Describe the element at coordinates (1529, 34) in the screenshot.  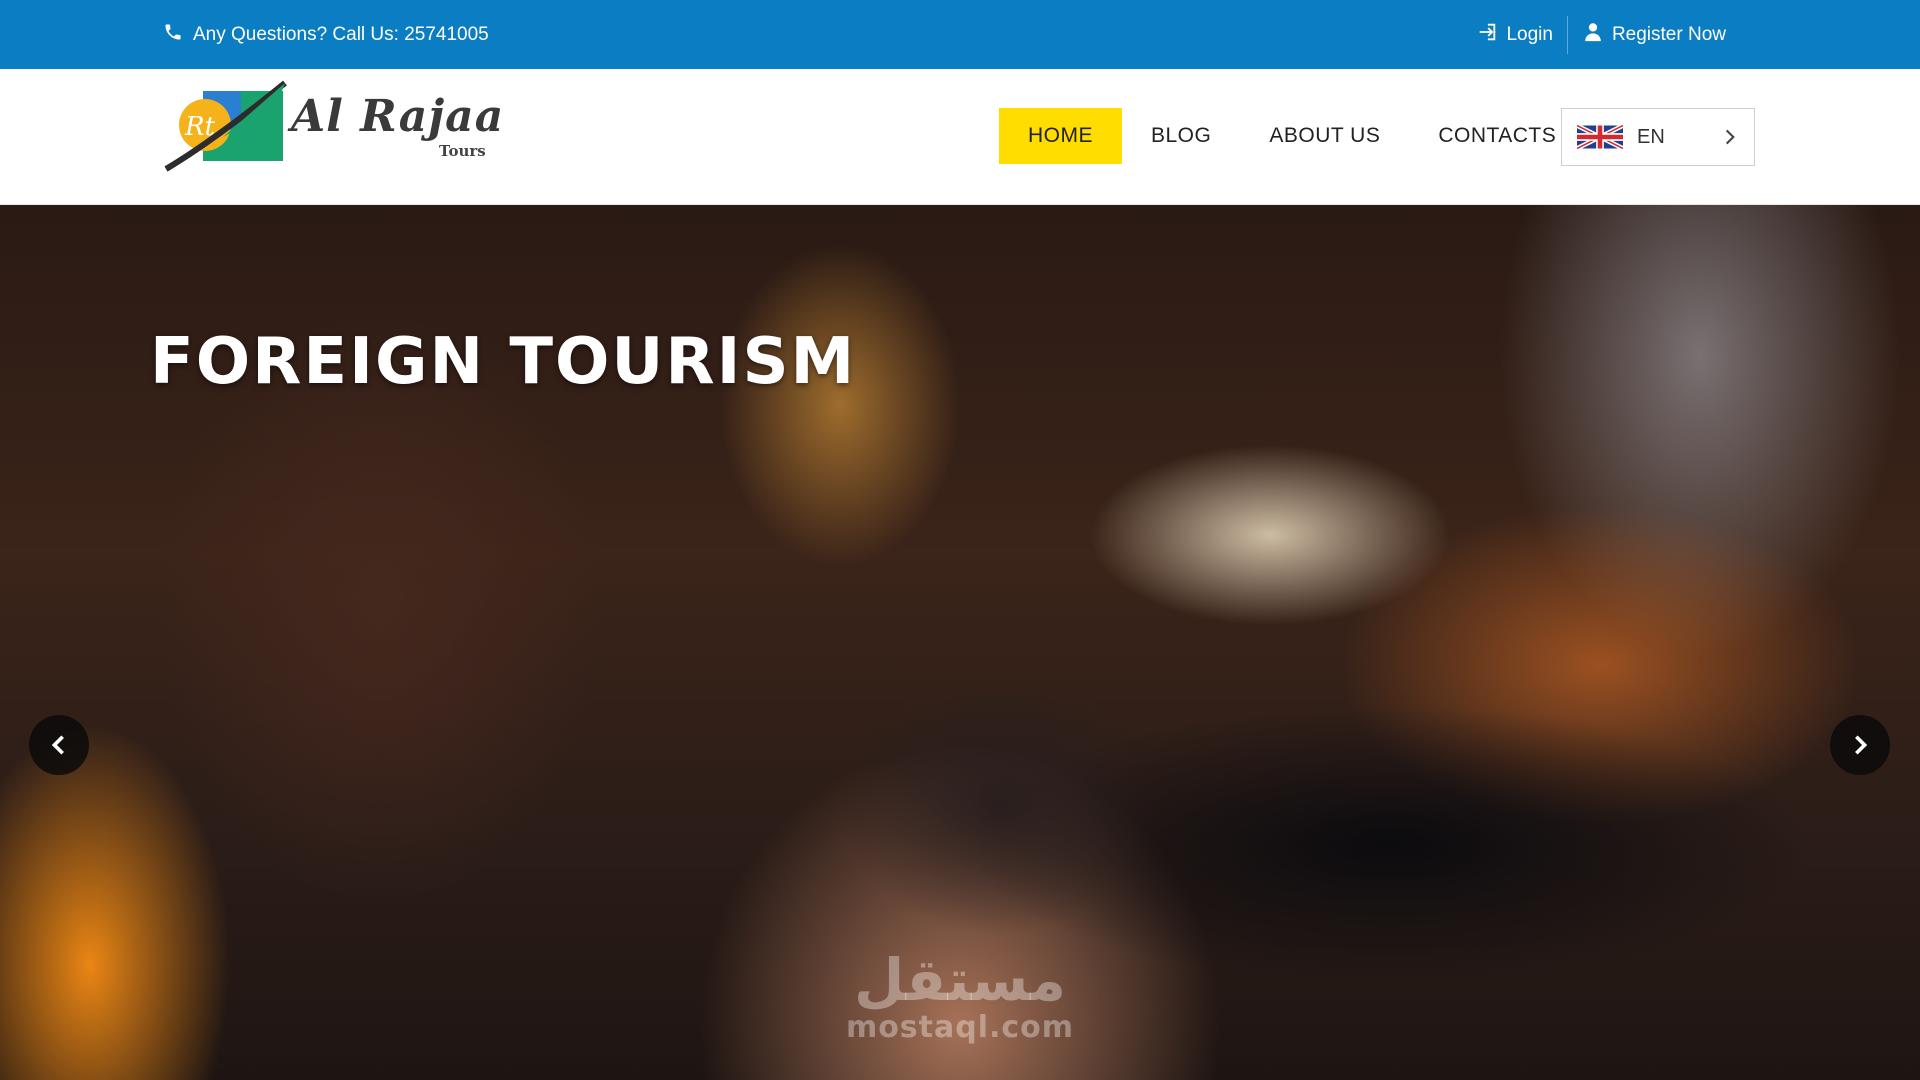
I see `login-label: Login` at that location.